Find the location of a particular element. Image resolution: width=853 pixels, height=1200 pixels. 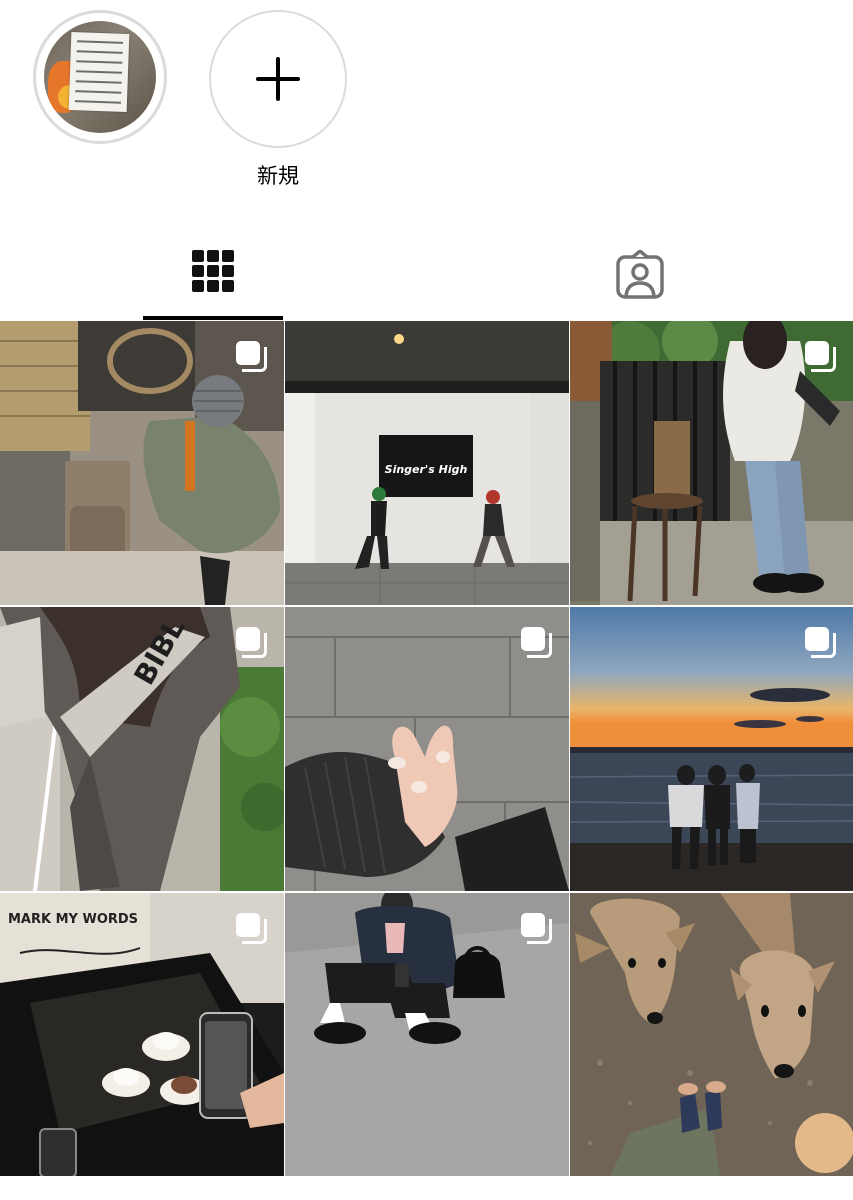

new-highlight: 新規 is located at coordinates (278, 100).